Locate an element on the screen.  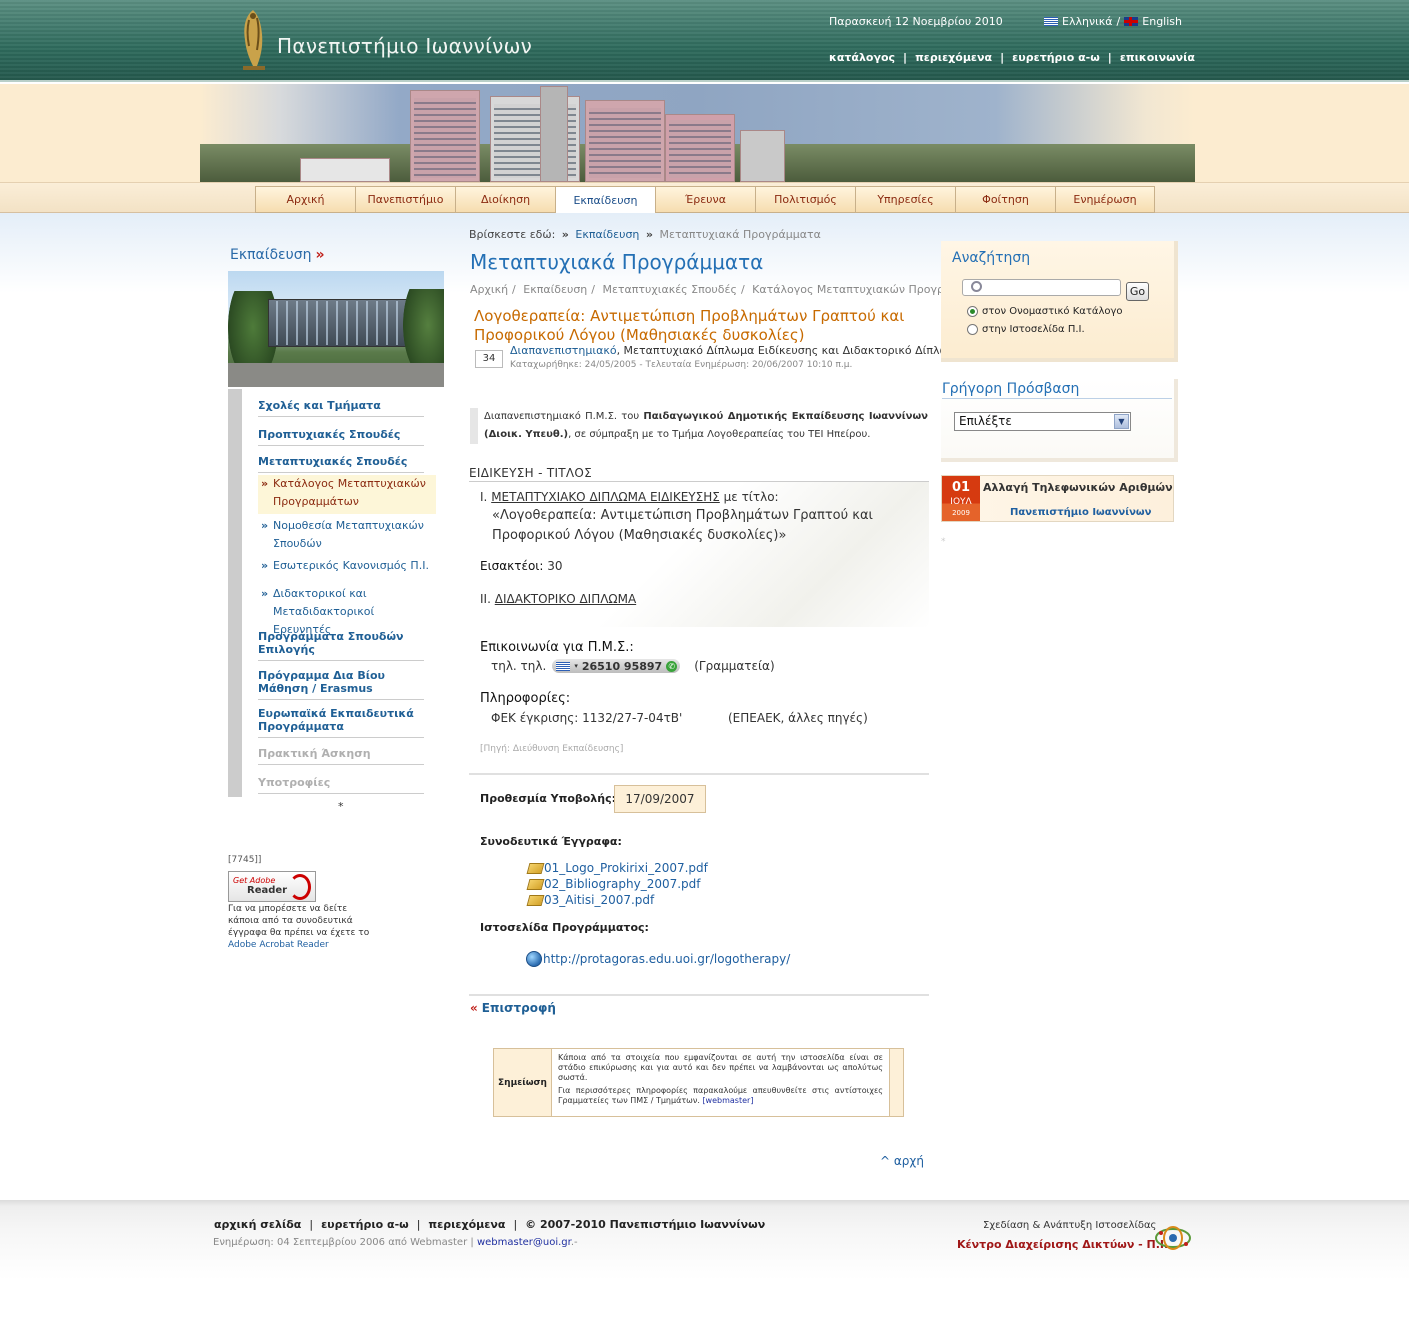
skype-call-button: ▾ 26510 95897 ✆ is located at coordinates (616, 666).